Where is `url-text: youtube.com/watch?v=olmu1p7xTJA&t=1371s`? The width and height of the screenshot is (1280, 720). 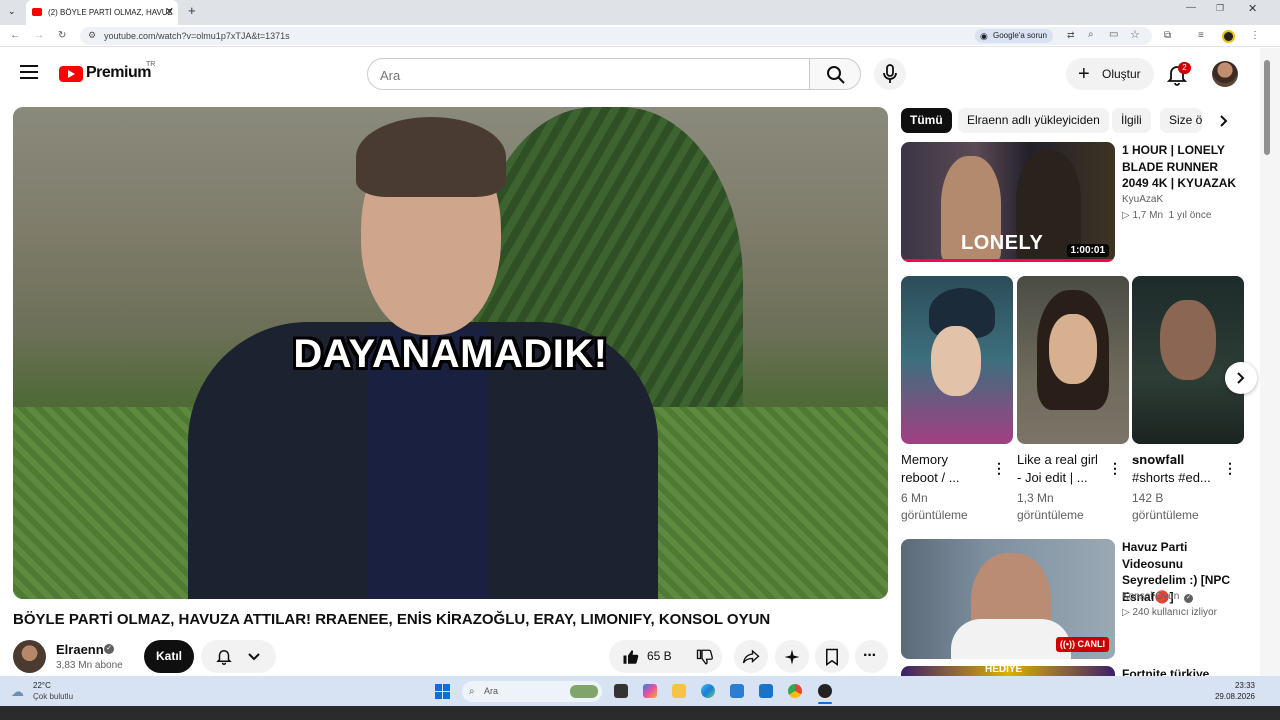
url-text: youtube.com/watch?v=olmu1p7xTJA&t=1371s is located at coordinates (197, 36).